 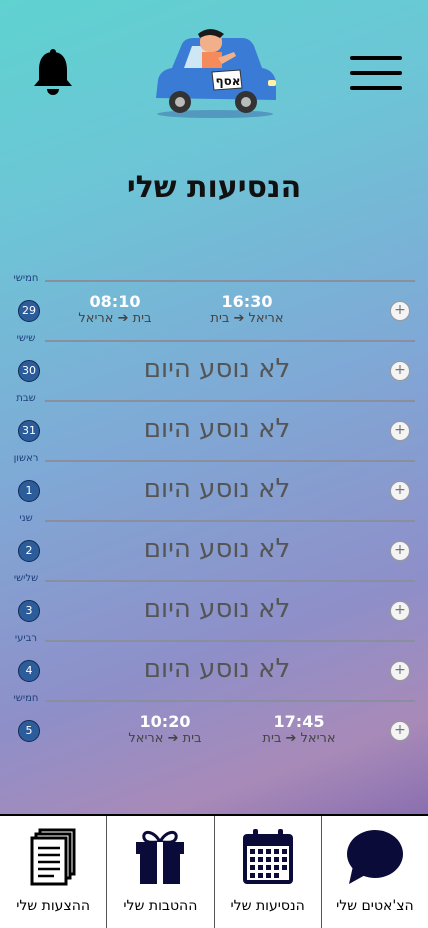 I want to click on day-row: שישי 30 לא נוסע היום +, so click(x=214, y=366).